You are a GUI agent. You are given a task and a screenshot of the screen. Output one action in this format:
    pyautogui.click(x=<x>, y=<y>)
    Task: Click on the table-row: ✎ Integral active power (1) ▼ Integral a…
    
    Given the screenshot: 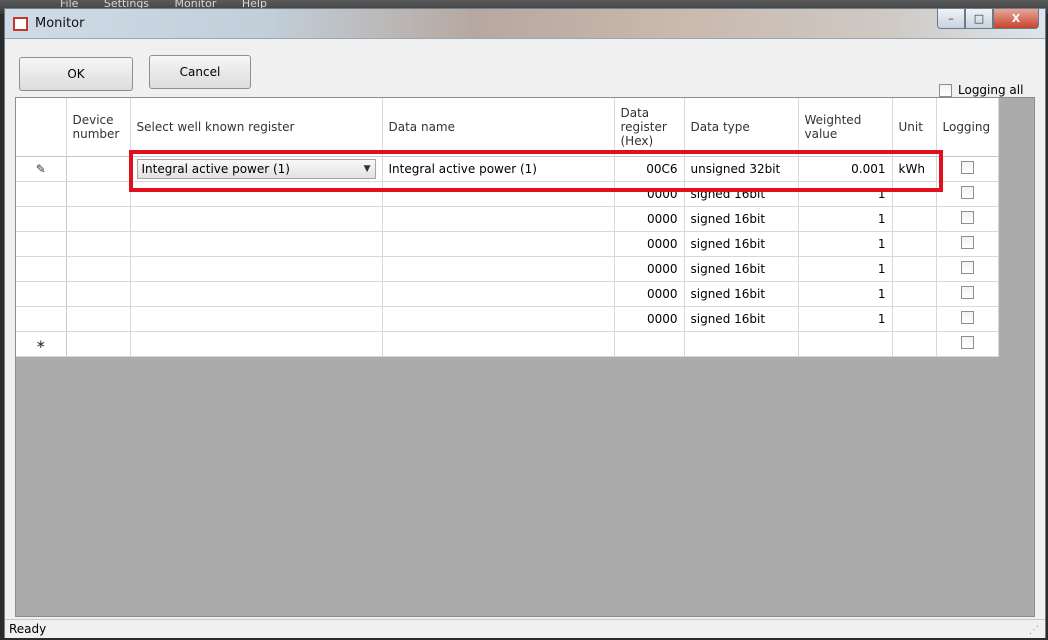 What is the action you would take?
    pyautogui.click(x=507, y=169)
    